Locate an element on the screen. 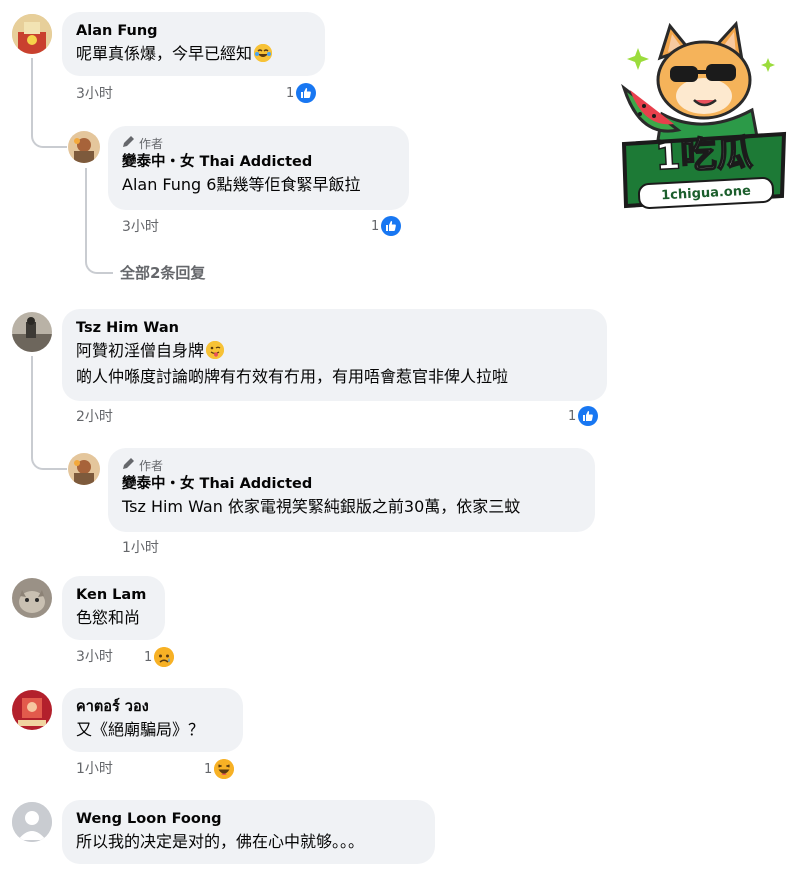 The image size is (800, 871). comment-text: 又《絕廟騙局》？ is located at coordinates (140, 729).